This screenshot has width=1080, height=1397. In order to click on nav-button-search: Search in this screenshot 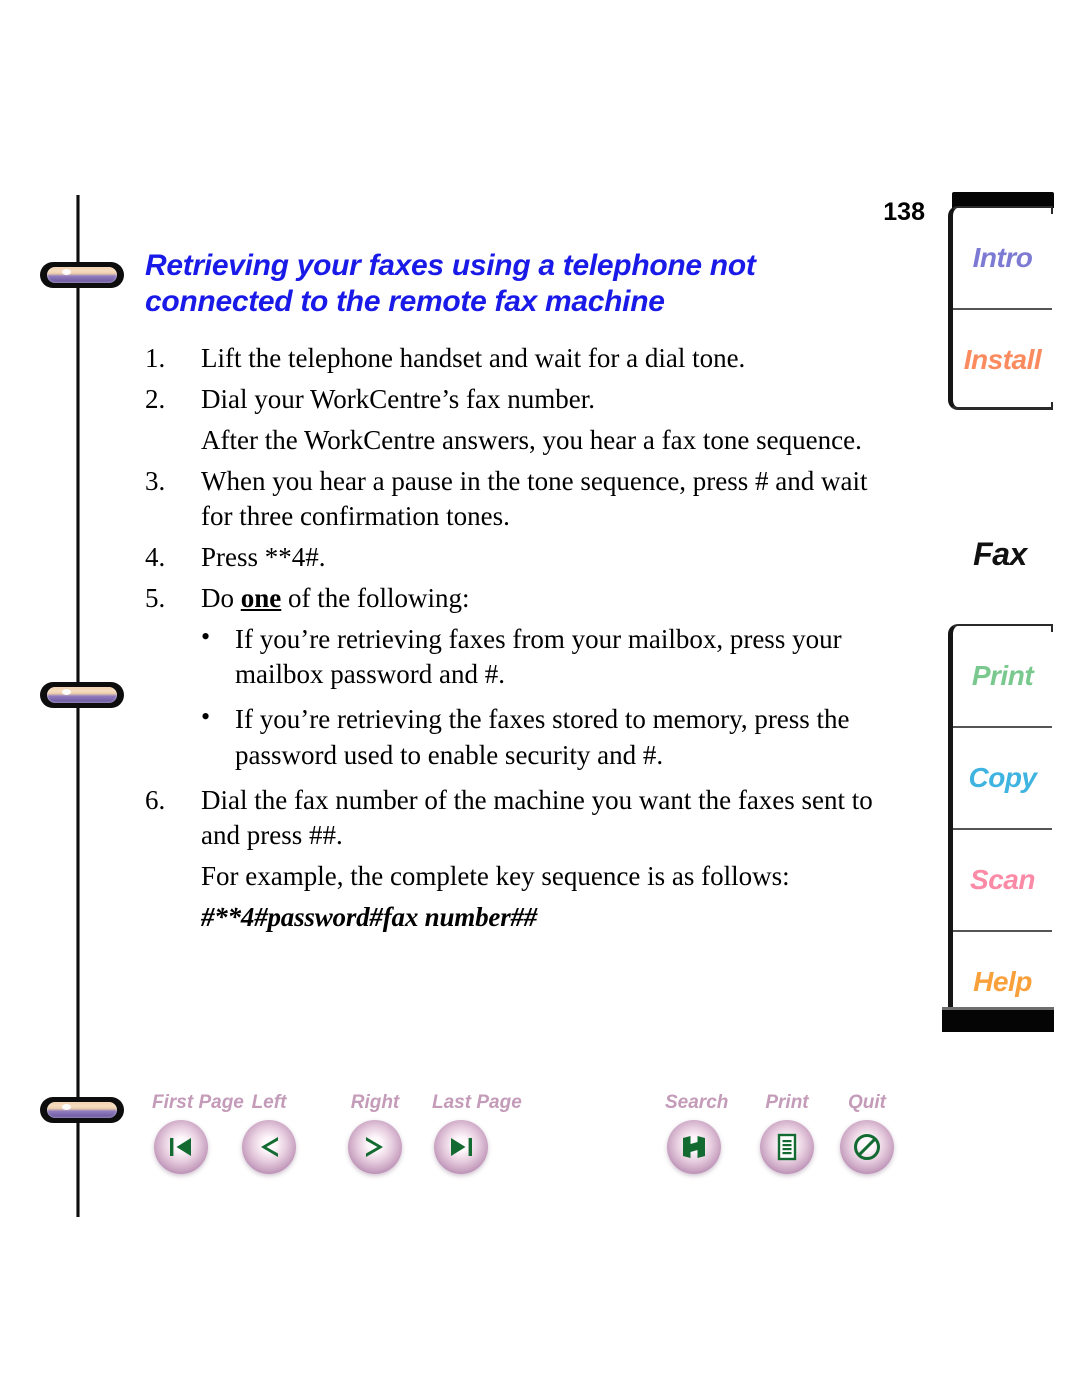, I will do `click(697, 1134)`.